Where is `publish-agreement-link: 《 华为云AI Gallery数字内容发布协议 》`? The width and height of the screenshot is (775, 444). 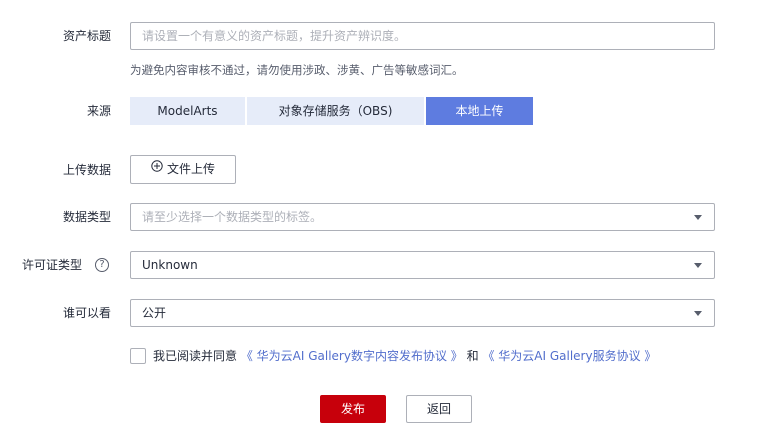 publish-agreement-link: 《 华为云AI Gallery数字内容发布协议 》 is located at coordinates (352, 356).